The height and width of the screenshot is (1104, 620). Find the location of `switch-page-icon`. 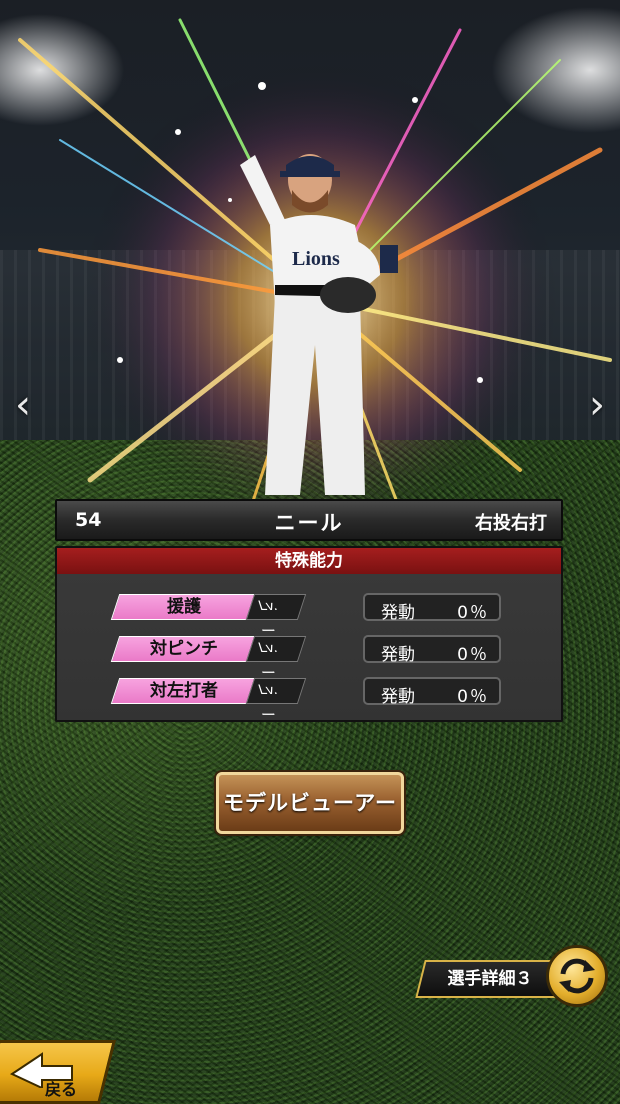

switch-page-icon is located at coordinates (577, 976).